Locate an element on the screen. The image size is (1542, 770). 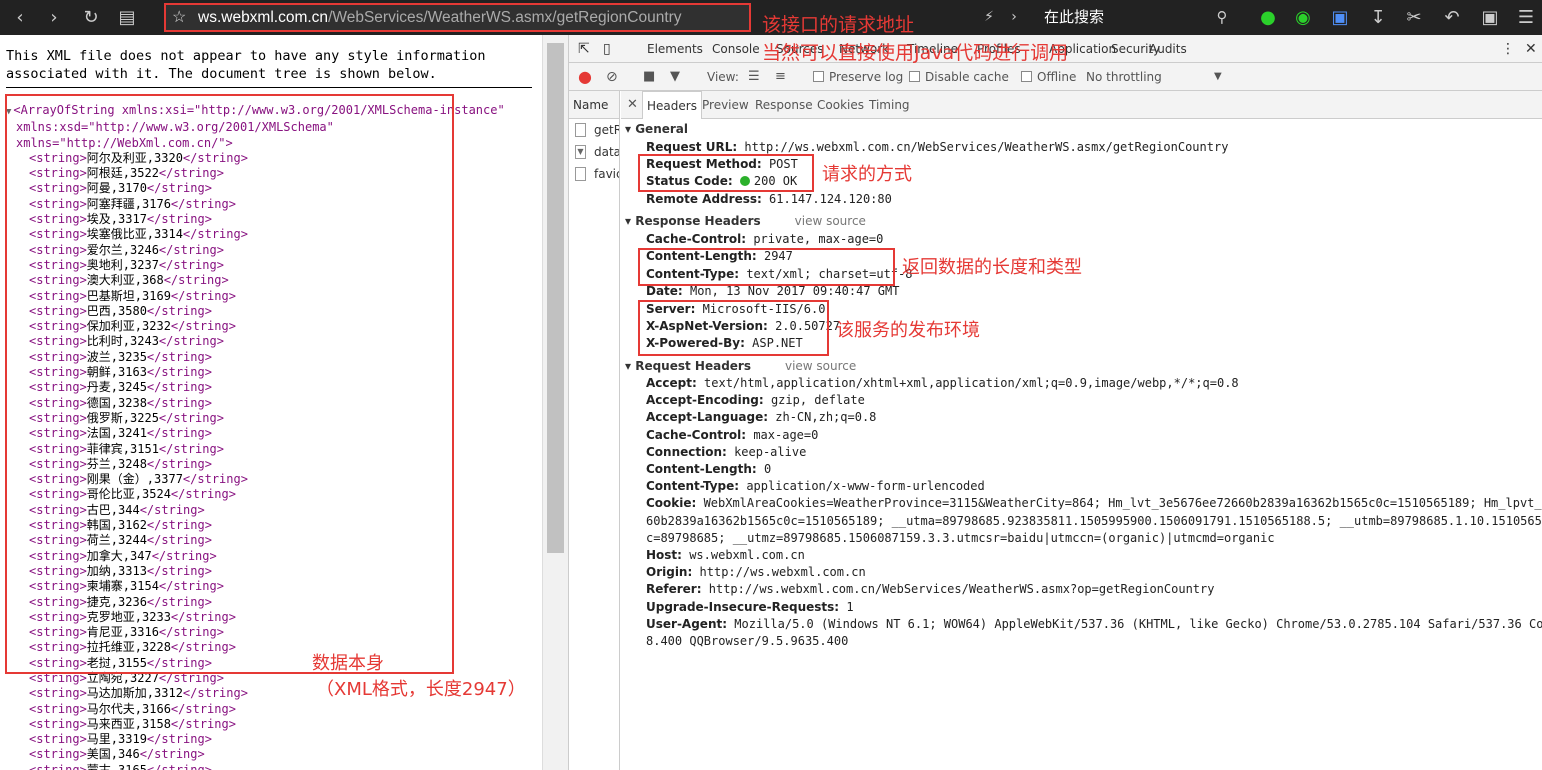
xml-string-element: <string>美国,346</string> is located at coordinates (117, 754).